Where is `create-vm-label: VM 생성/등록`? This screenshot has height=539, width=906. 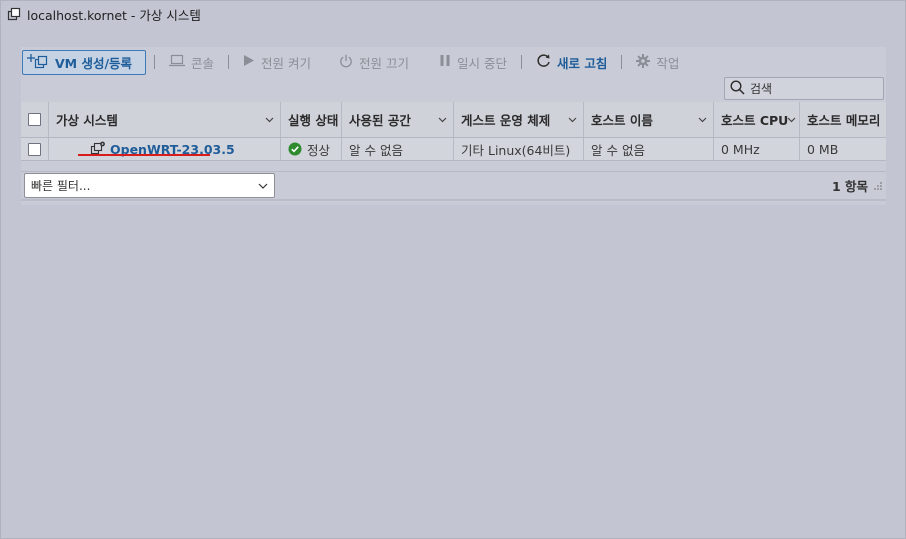
create-vm-label: VM 생성/등록 is located at coordinates (94, 63).